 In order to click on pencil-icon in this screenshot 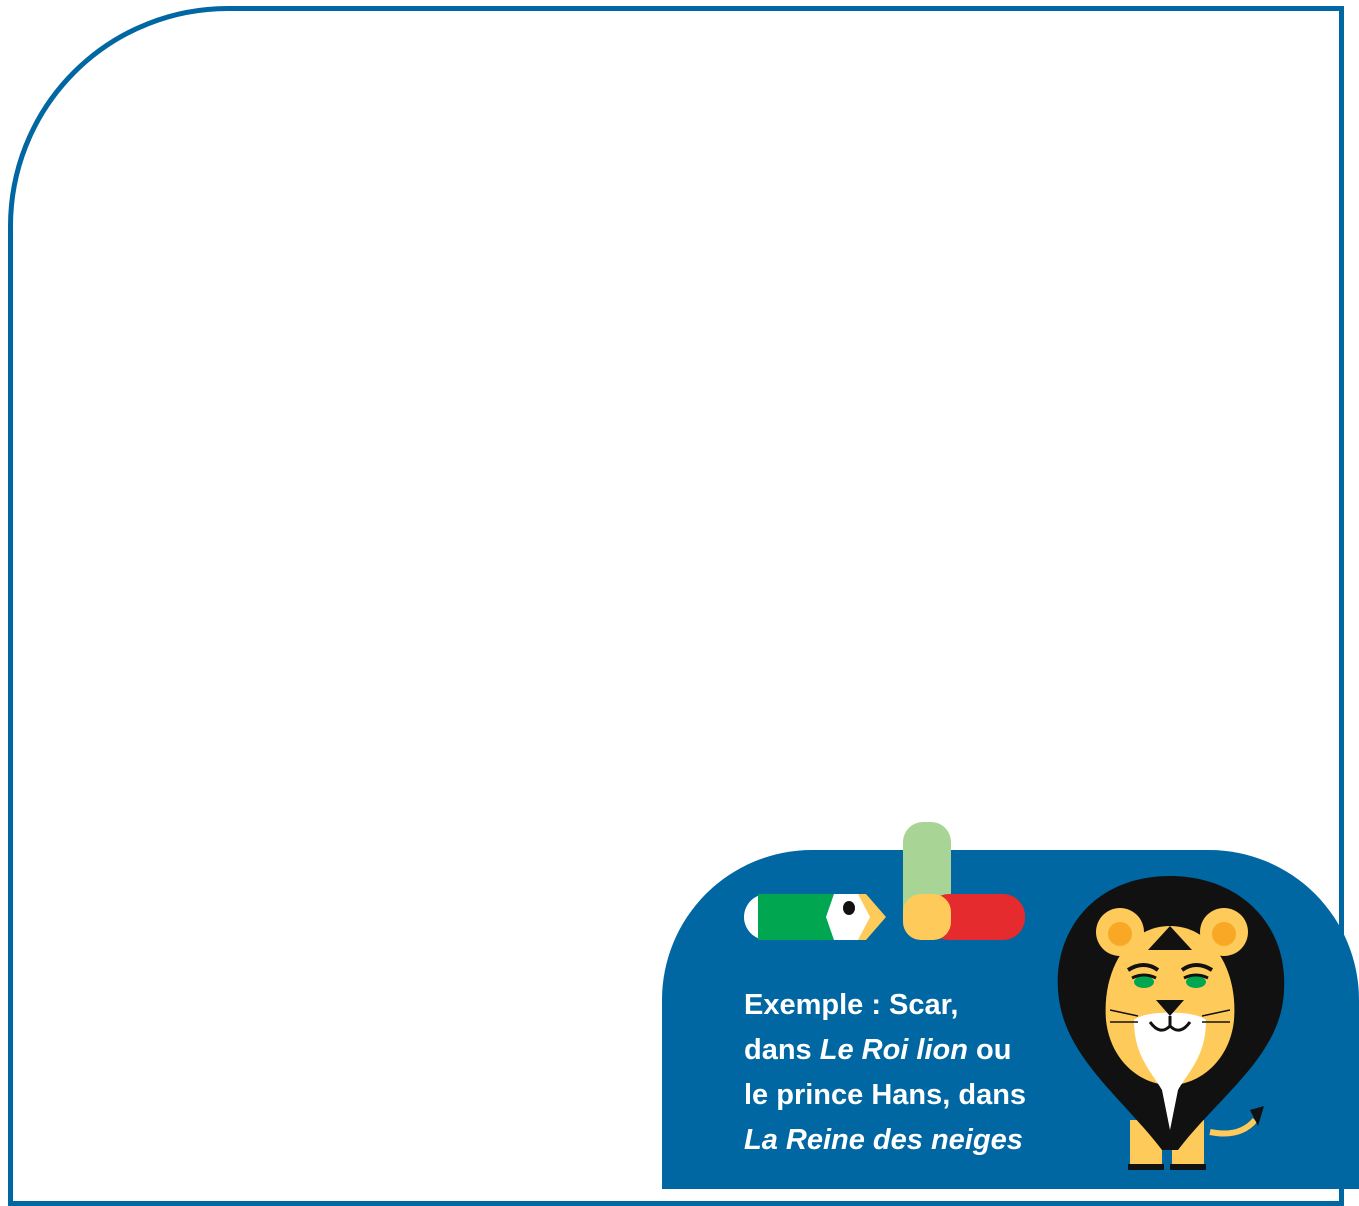, I will do `click(815, 917)`.